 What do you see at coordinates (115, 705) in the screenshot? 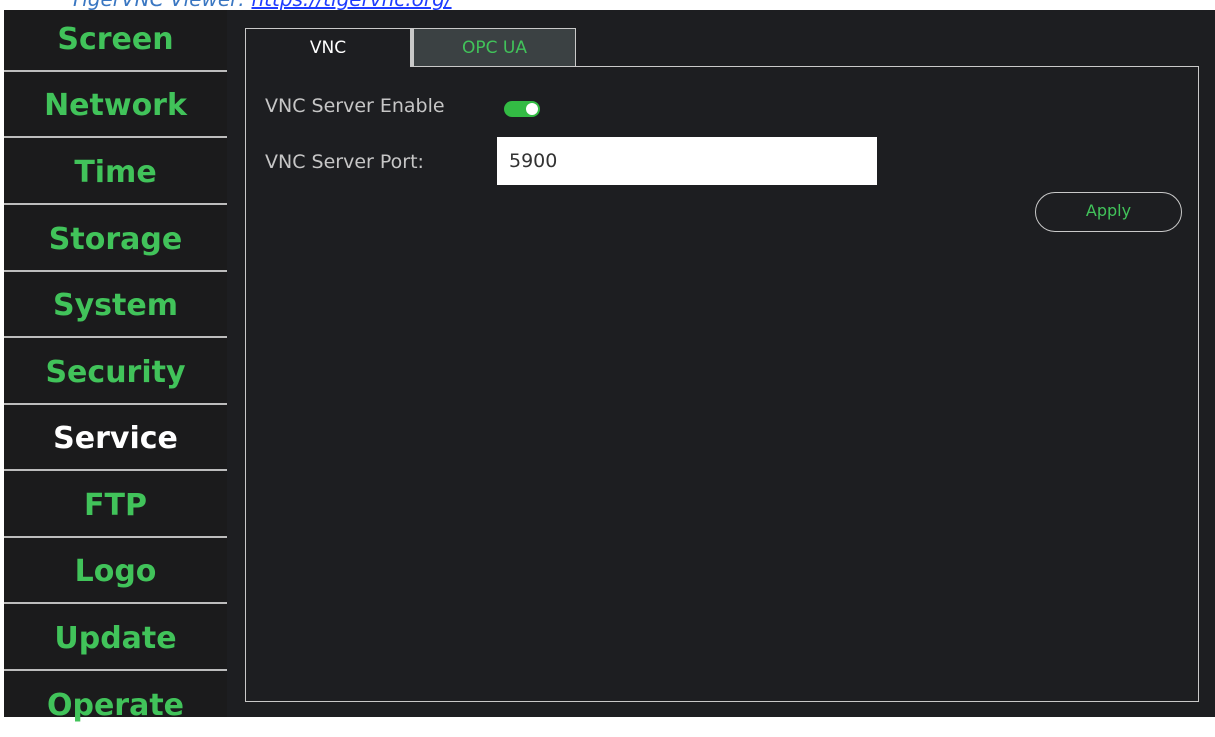
I see `sidebar-item-operate: Operate` at bounding box center [115, 705].